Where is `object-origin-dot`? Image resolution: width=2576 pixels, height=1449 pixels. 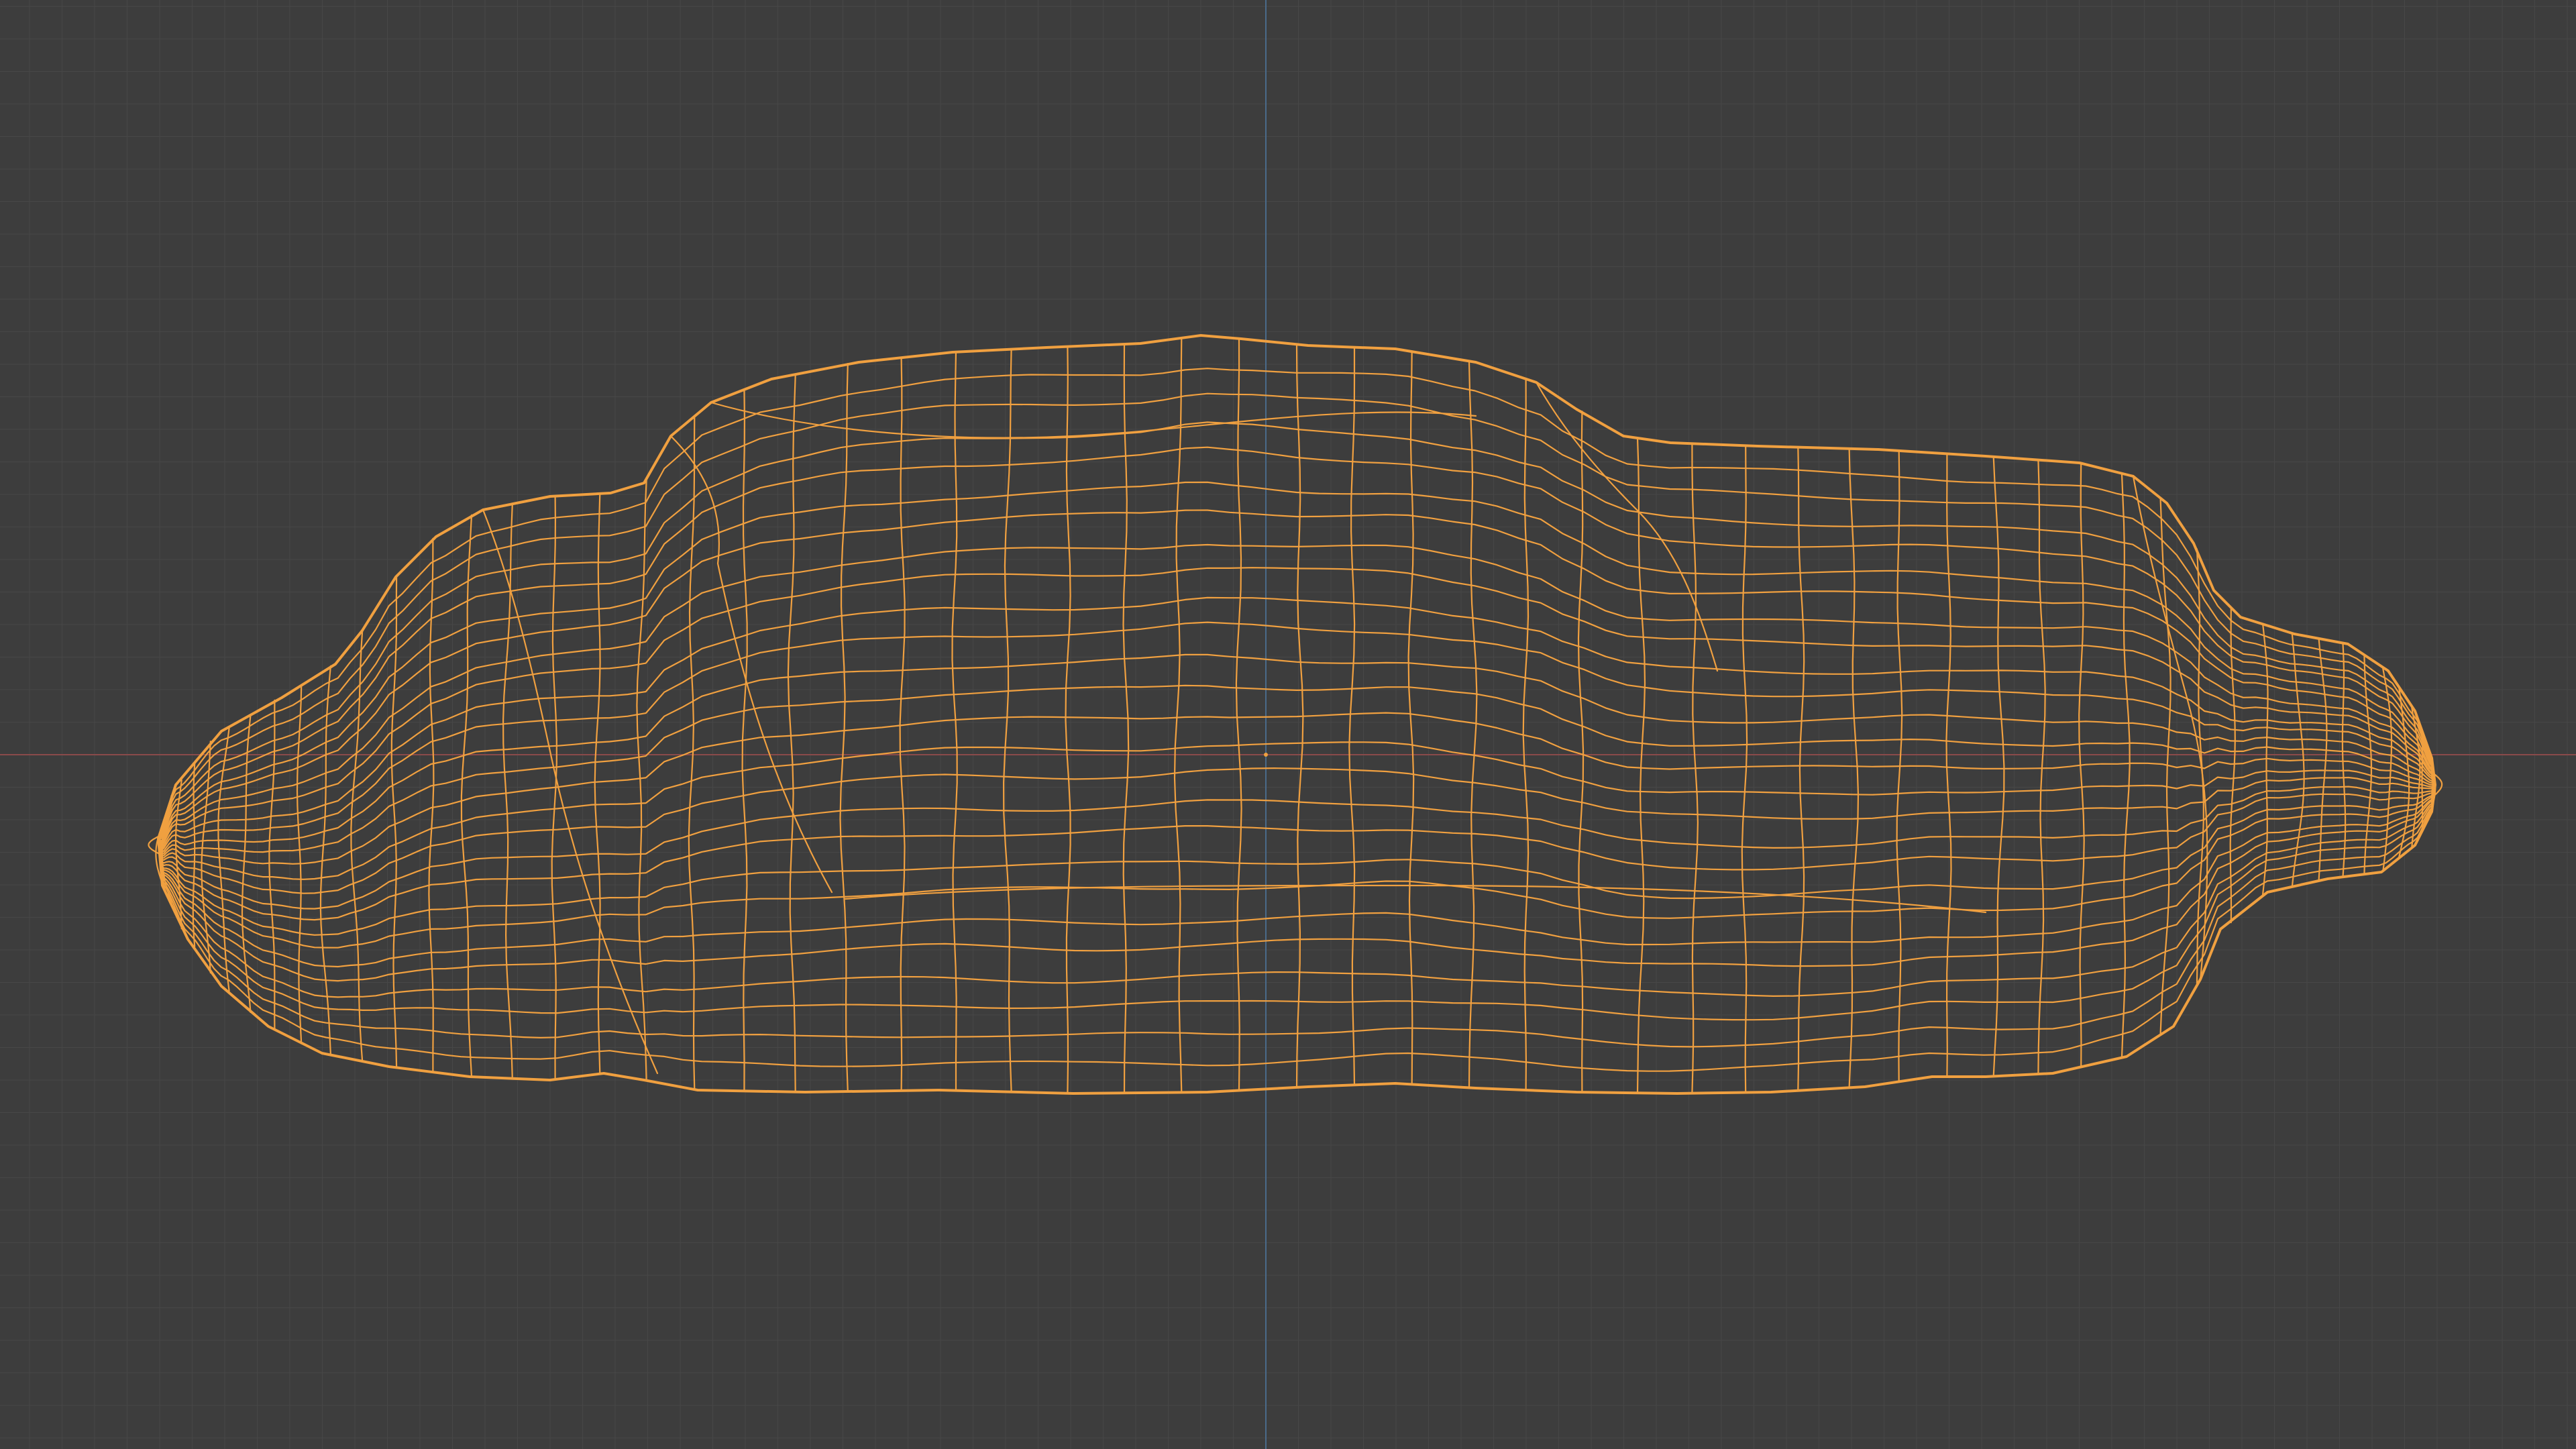
object-origin-dot is located at coordinates (1266, 755).